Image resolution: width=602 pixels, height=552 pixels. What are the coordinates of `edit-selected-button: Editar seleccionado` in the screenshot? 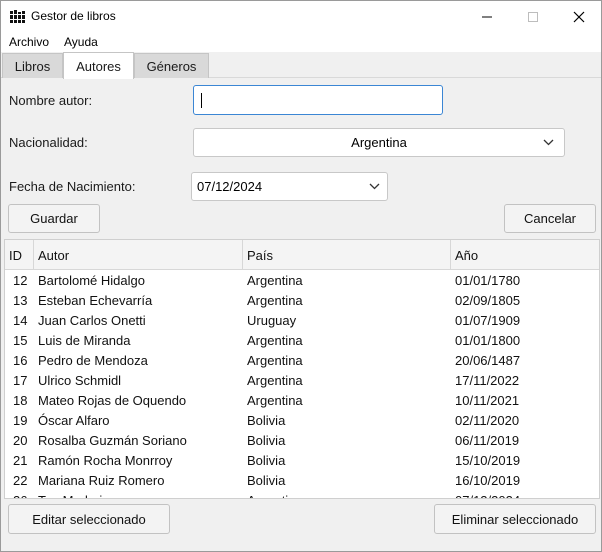 It's located at (89, 519).